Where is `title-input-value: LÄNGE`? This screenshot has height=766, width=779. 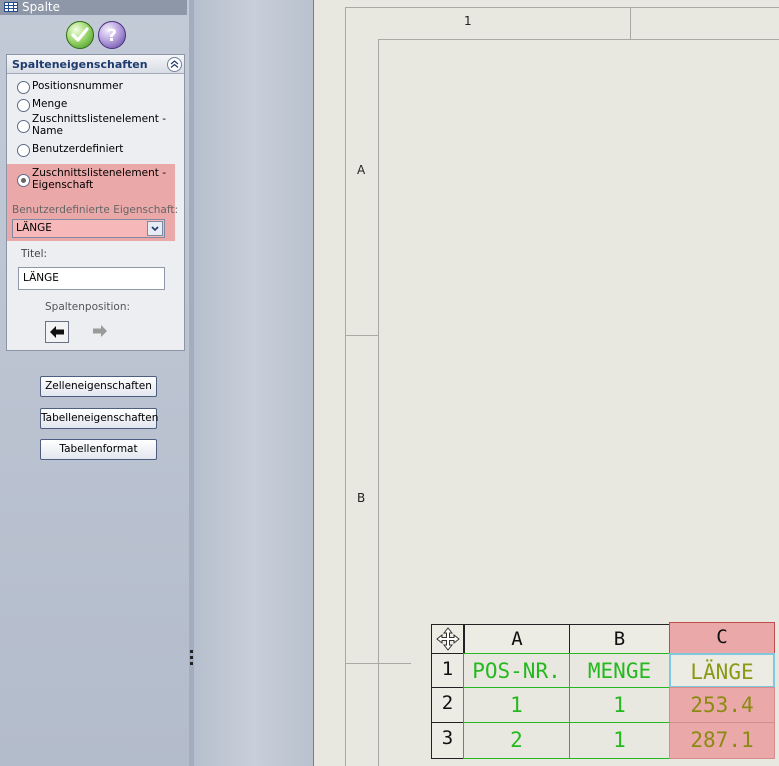
title-input-value: LÄNGE is located at coordinates (41, 278).